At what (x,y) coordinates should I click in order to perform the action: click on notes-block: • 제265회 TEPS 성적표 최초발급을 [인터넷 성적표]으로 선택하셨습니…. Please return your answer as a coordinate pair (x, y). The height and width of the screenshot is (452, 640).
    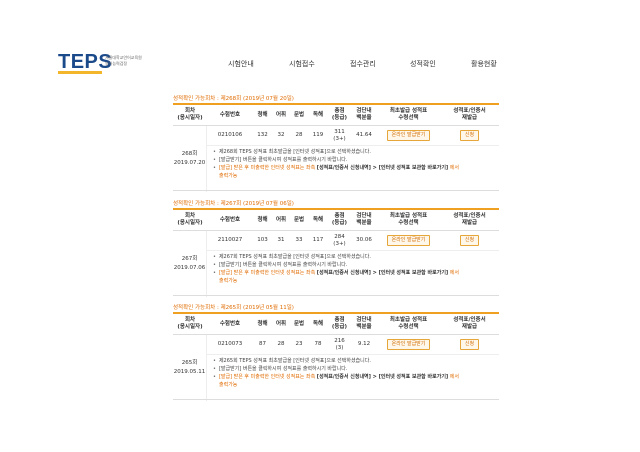
    Looking at the image, I should click on (336, 377).